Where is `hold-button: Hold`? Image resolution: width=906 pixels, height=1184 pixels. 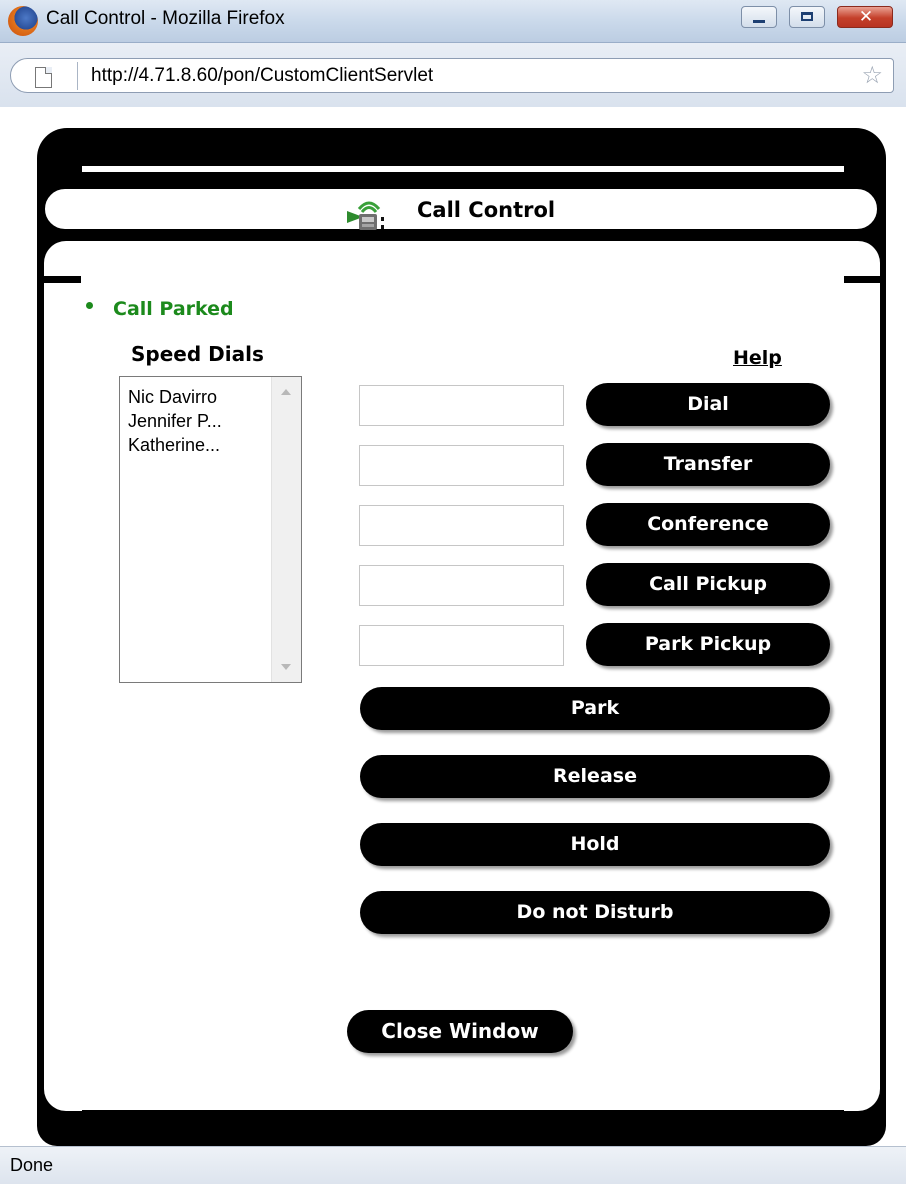 hold-button: Hold is located at coordinates (595, 844).